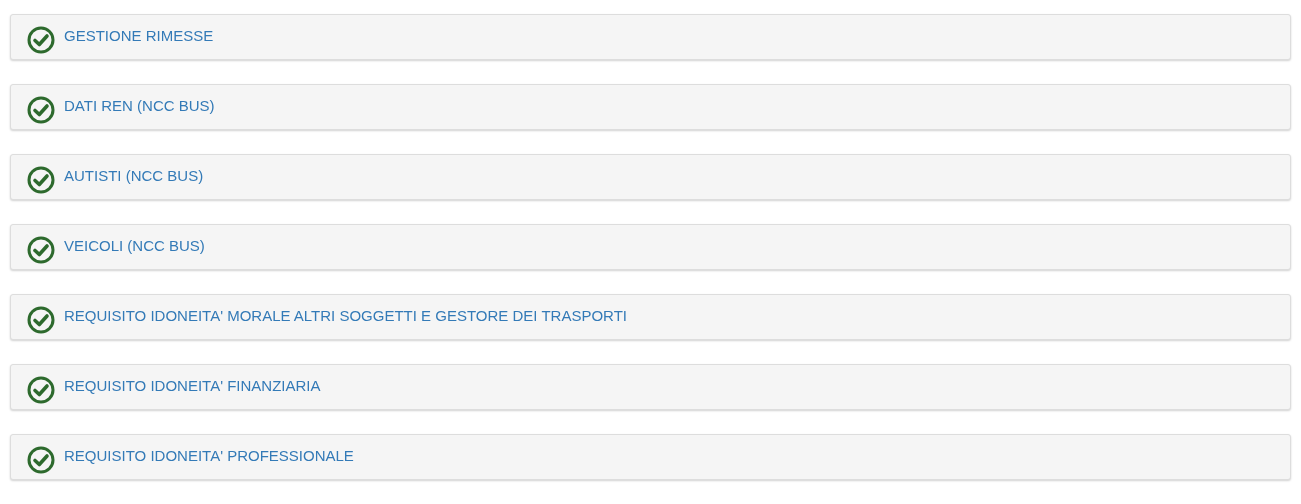  Describe the element at coordinates (139, 105) in the screenshot. I see `panel-title-link: DATI REN (NCC BUS)` at that location.